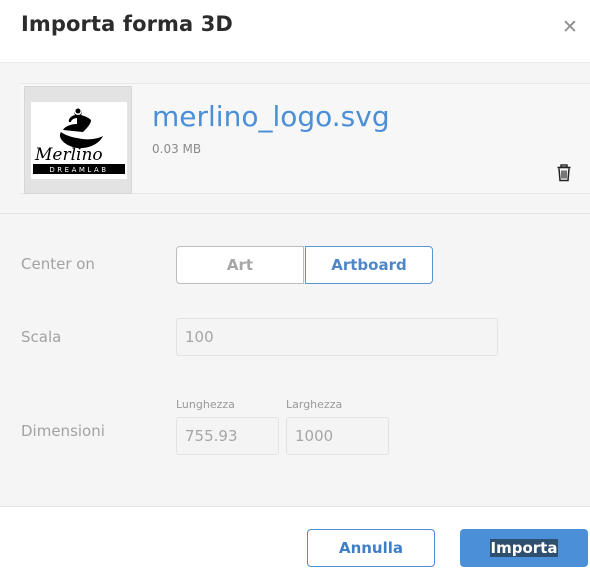  I want to click on merlino-logo-thumbnail: Merlino DREAMLAB, so click(79, 140).